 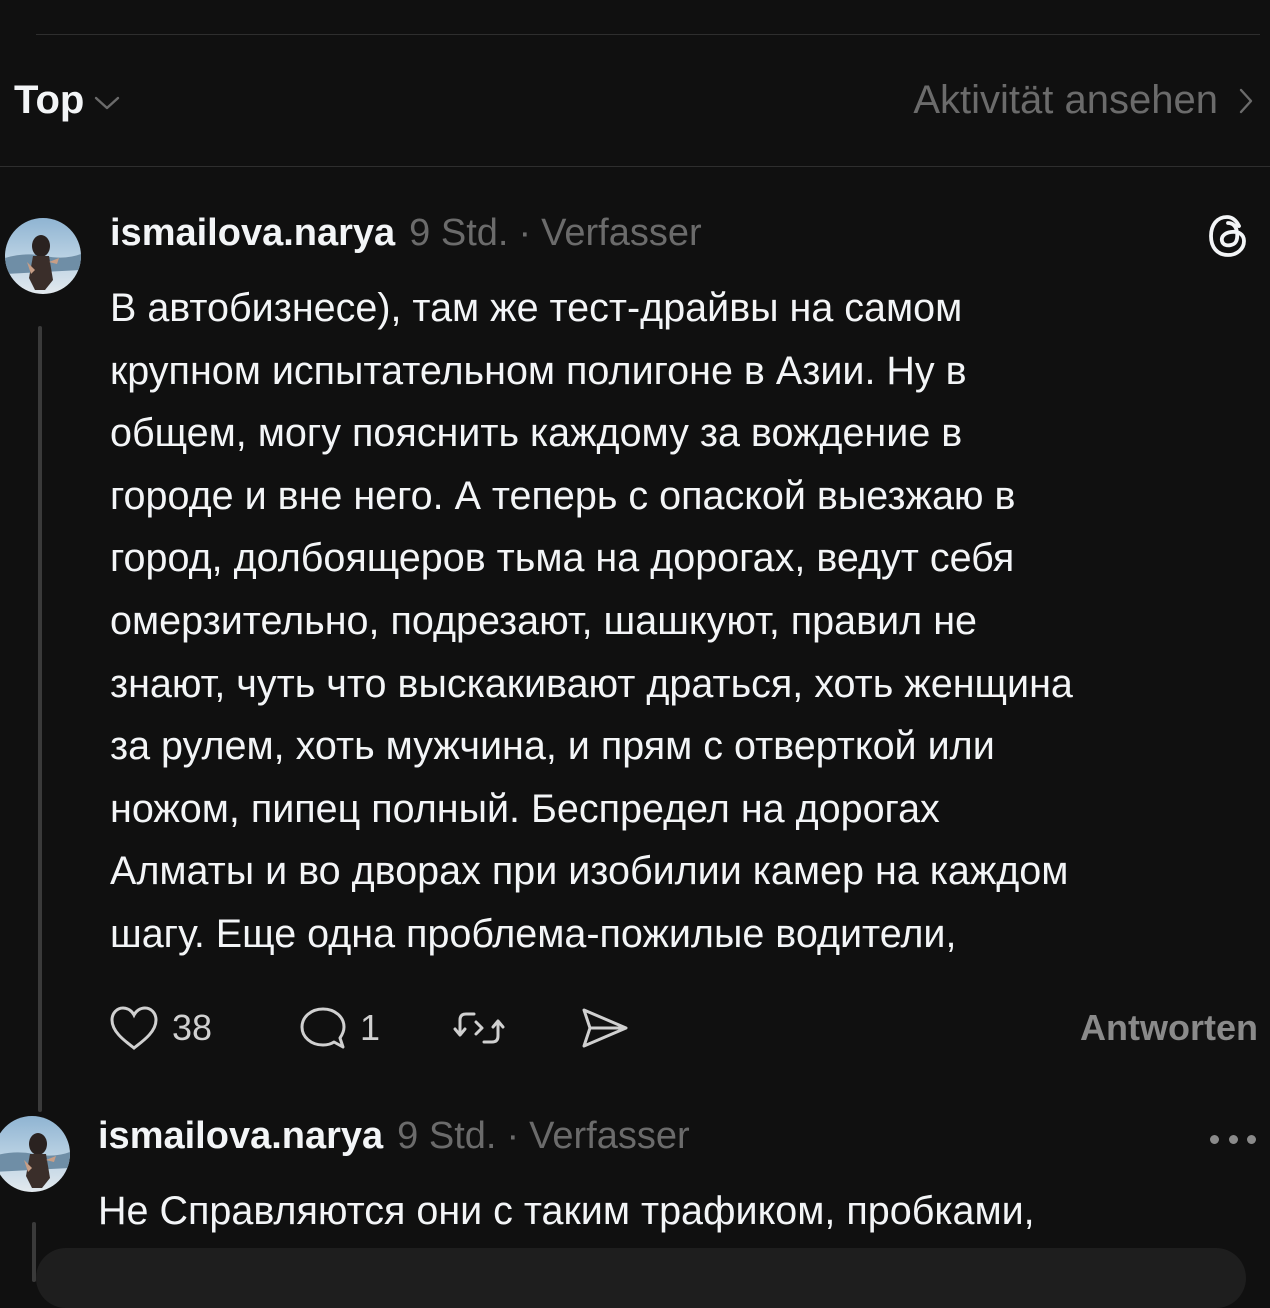 What do you see at coordinates (370, 1027) in the screenshot?
I see `comment-count: 1` at bounding box center [370, 1027].